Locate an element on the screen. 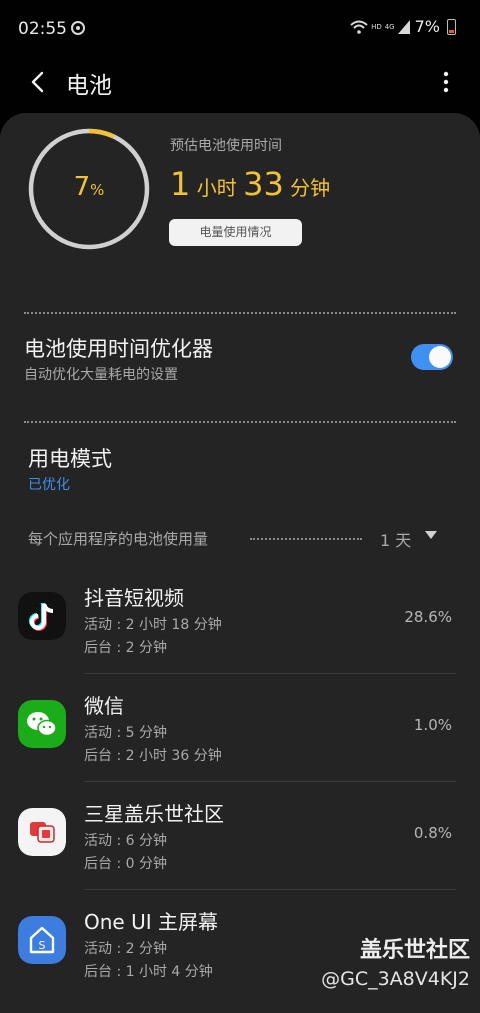 The image size is (480, 1013). watermark-title: 盖乐世社区 is located at coordinates (414, 950).